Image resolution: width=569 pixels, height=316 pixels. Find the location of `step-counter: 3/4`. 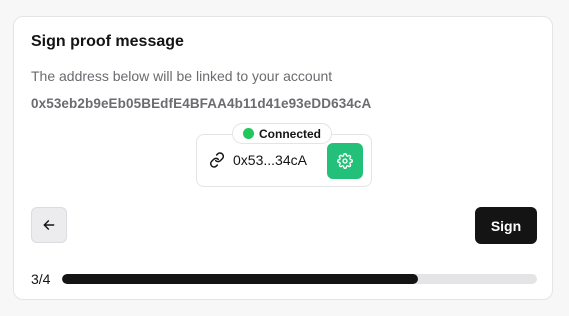

step-counter: 3/4 is located at coordinates (41, 279).